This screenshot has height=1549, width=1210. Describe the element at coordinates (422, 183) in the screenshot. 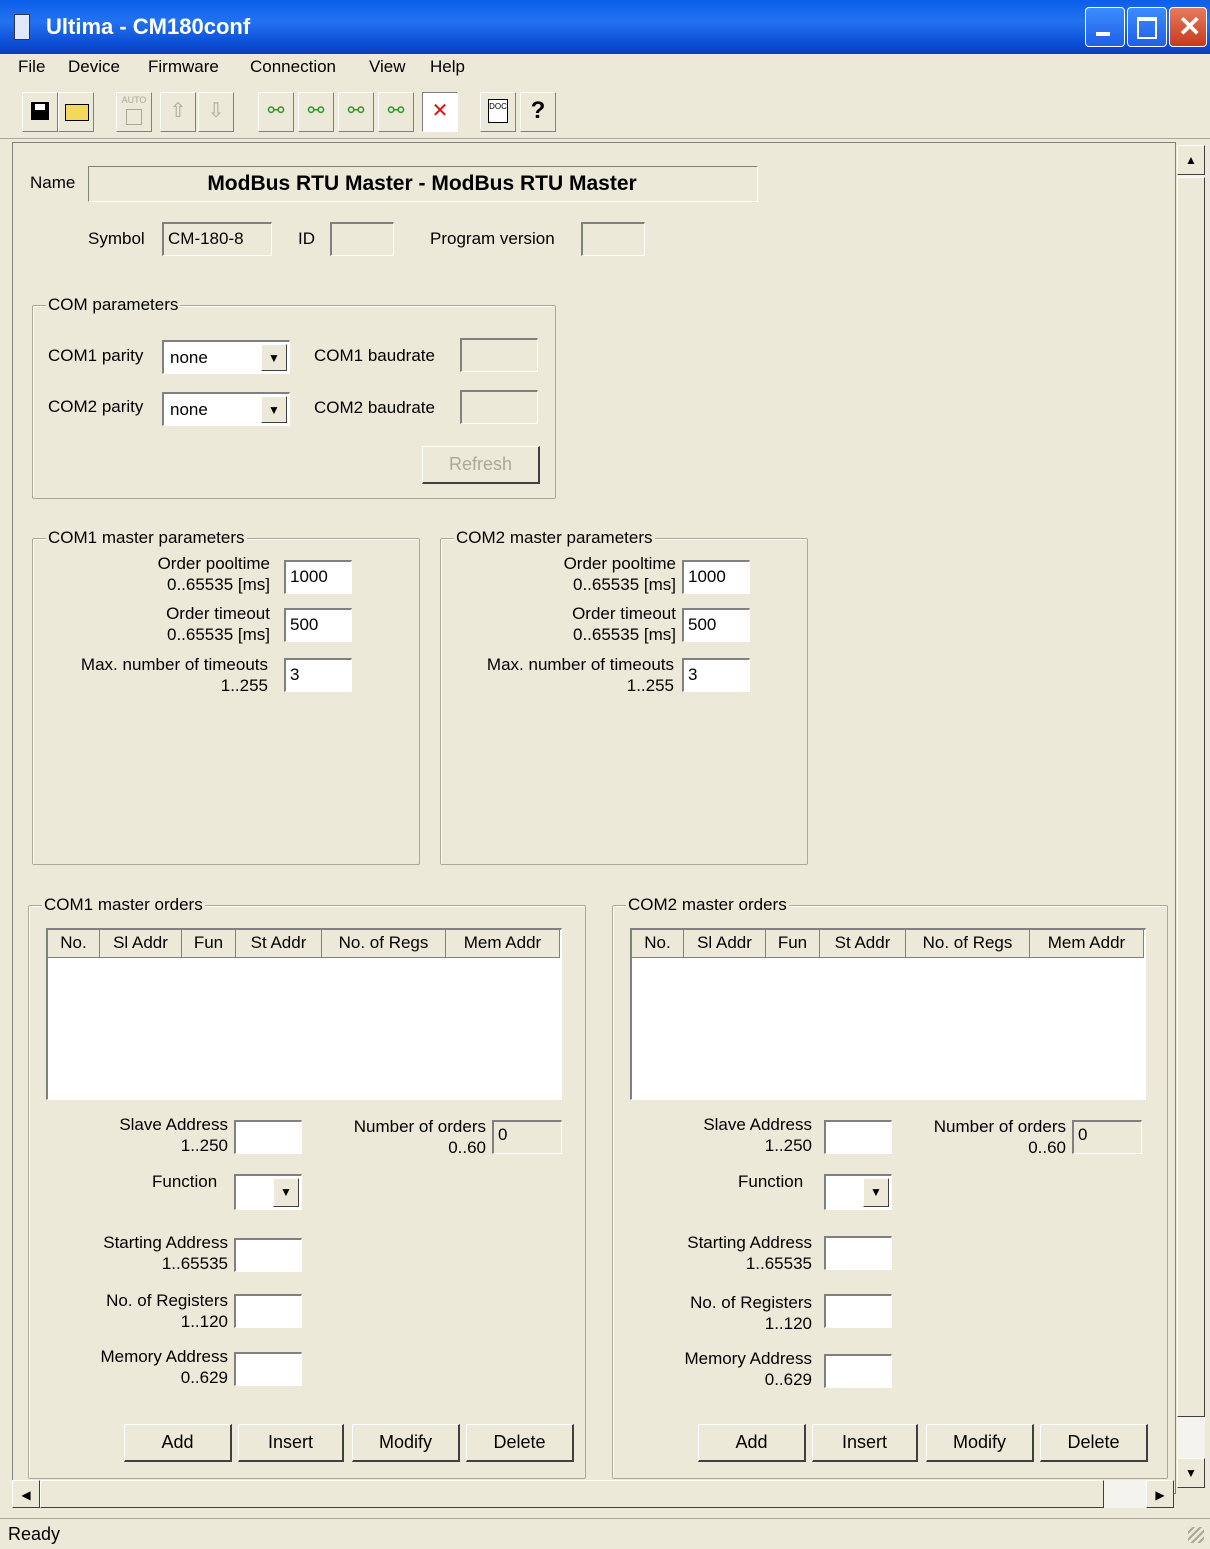

I see `name-value: ModBus RTU Master - ModBus RTU Master` at that location.